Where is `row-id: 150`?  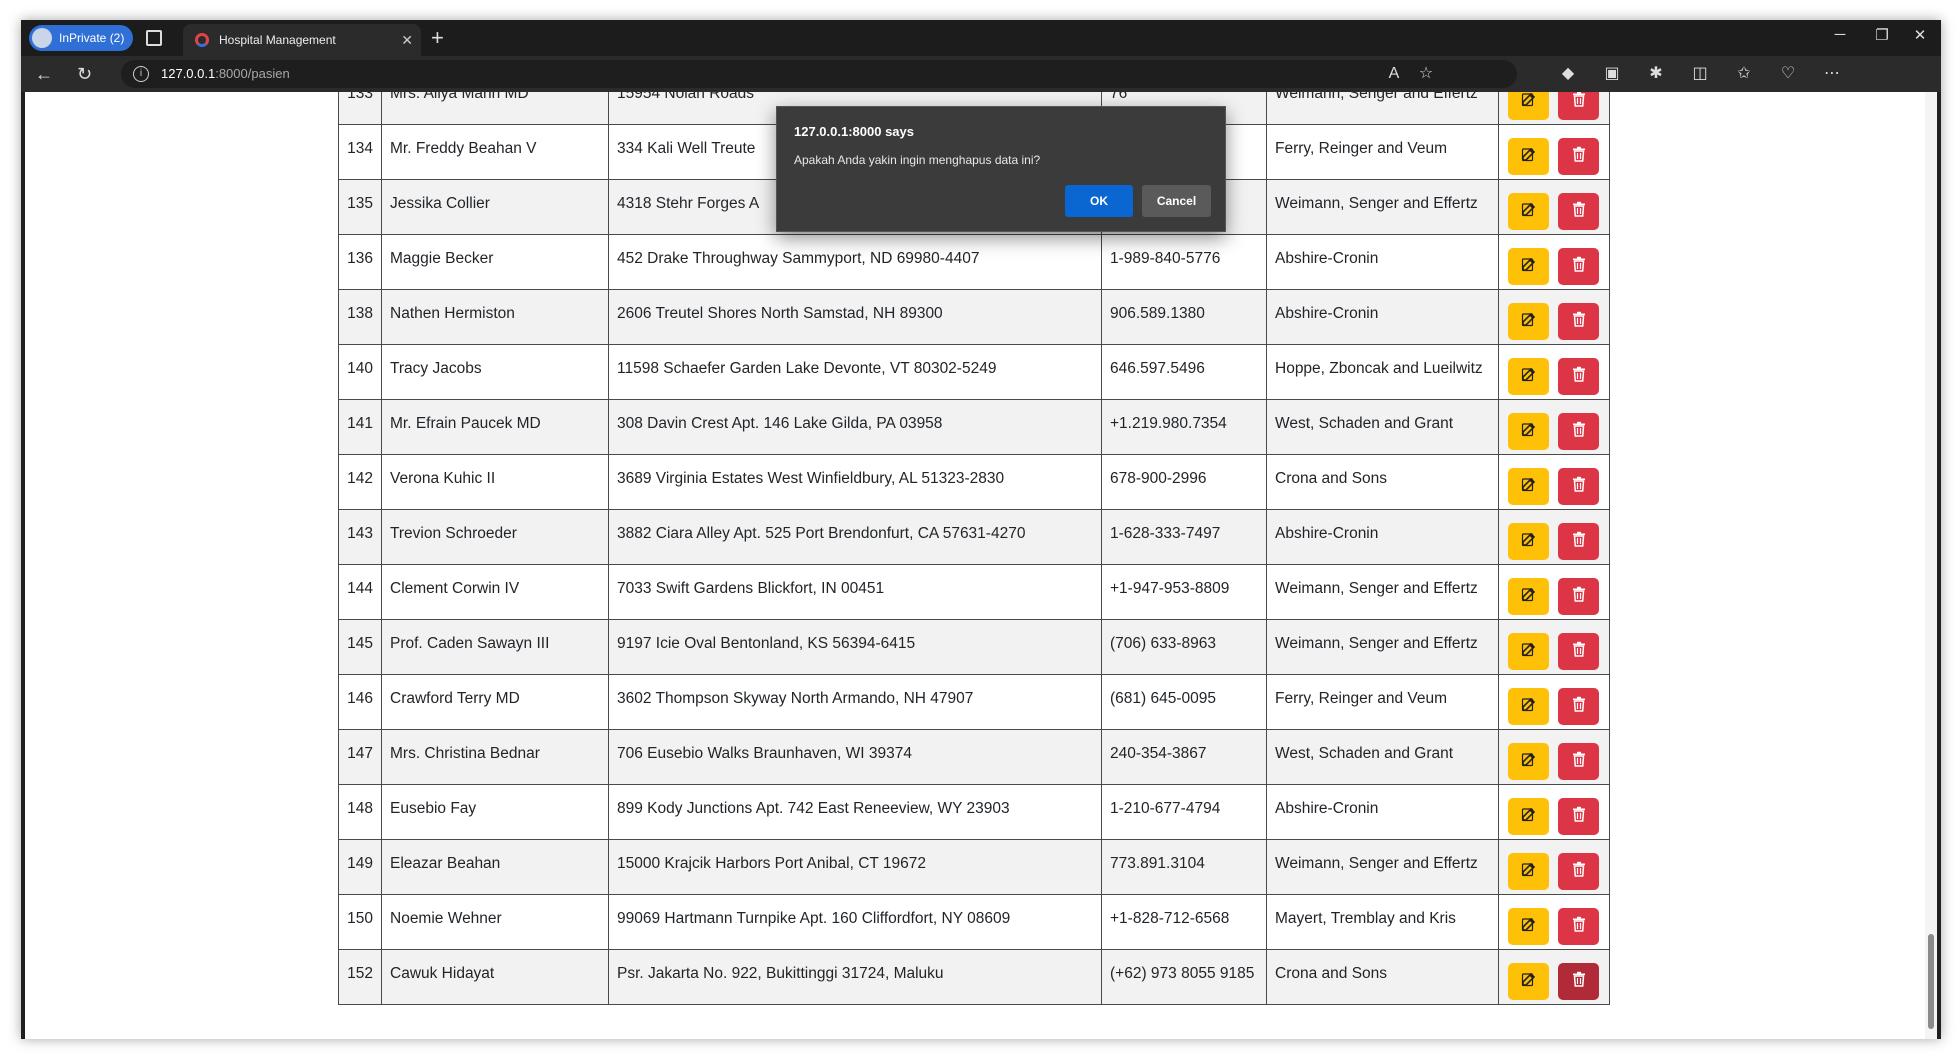
row-id: 150 is located at coordinates (360, 922).